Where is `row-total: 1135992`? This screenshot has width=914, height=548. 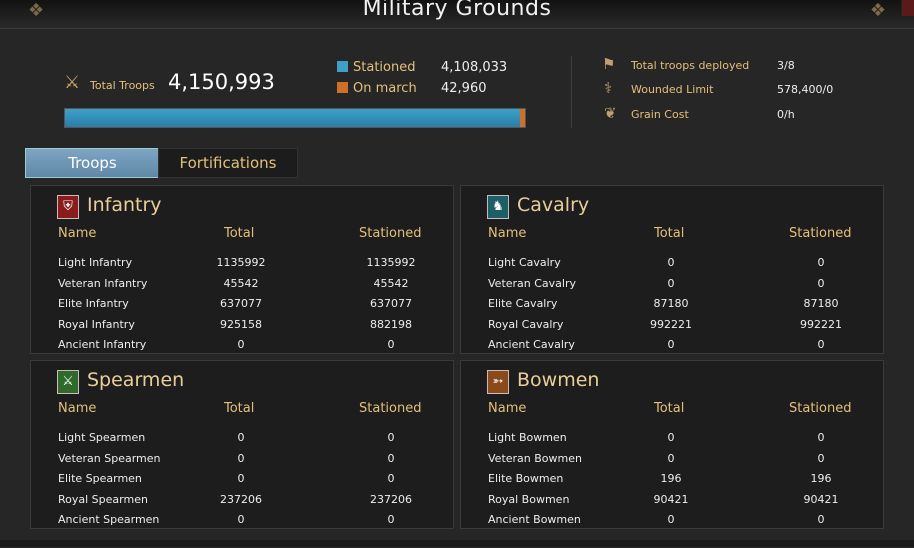
row-total: 1135992 is located at coordinates (241, 262).